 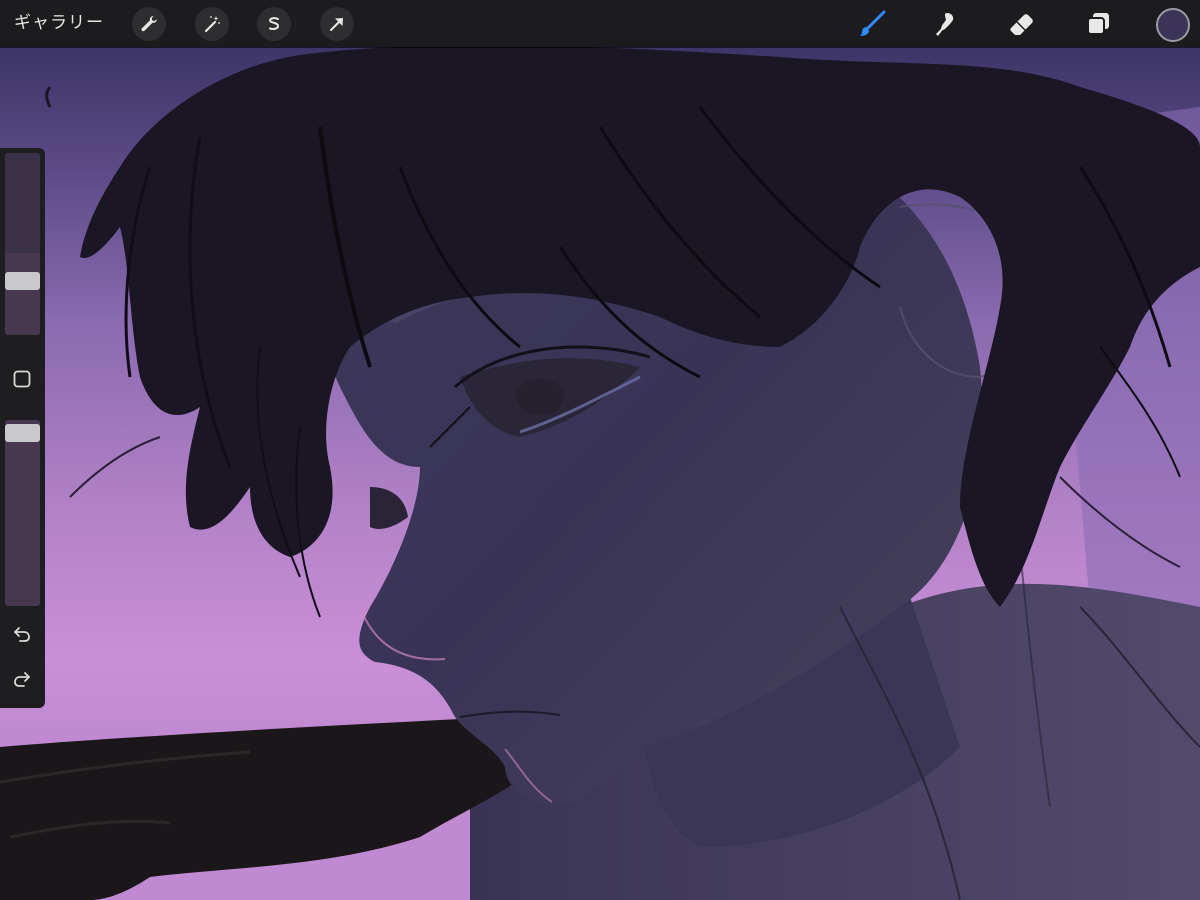 I want to click on redo-button, so click(x=22, y=679).